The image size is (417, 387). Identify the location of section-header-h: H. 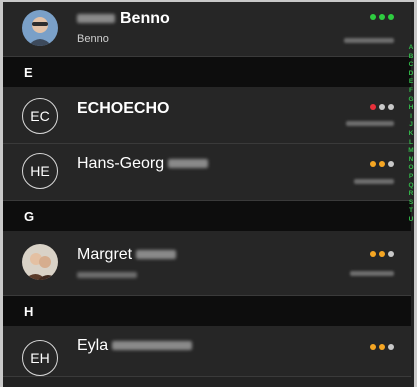
(207, 311).